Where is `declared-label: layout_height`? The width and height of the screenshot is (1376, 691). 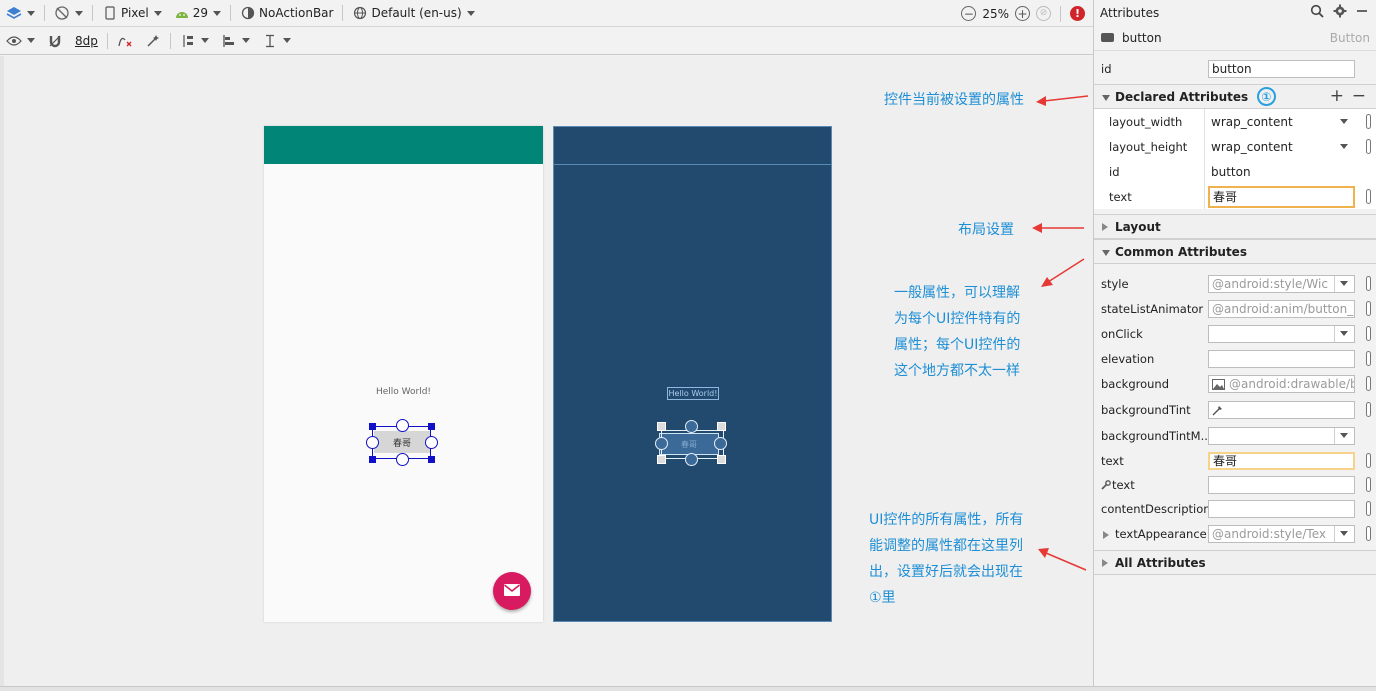 declared-label: layout_height is located at coordinates (1148, 146).